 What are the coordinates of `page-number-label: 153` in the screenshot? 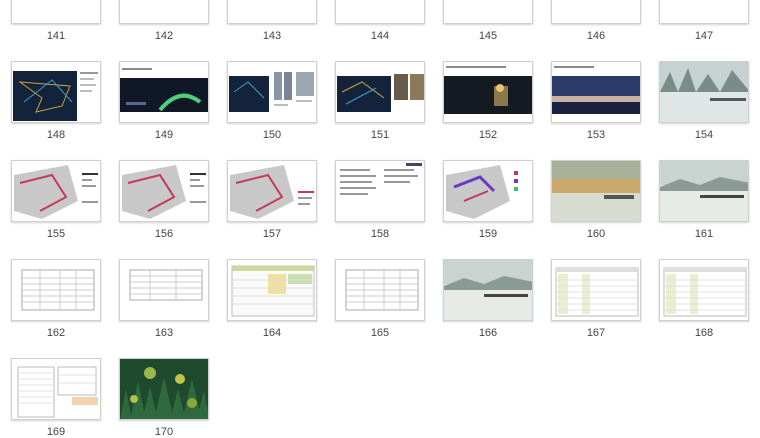 It's located at (596, 135).